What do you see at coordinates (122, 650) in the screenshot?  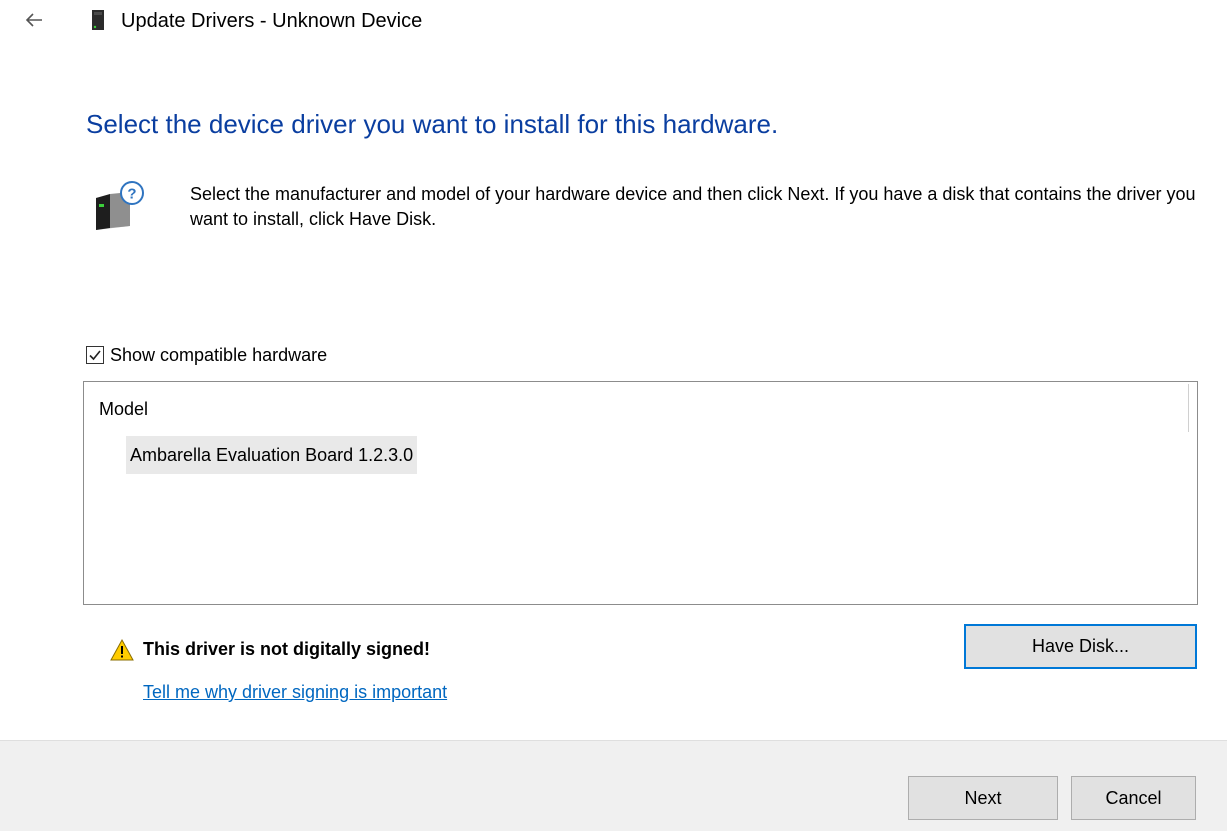 I see `warning-icon` at bounding box center [122, 650].